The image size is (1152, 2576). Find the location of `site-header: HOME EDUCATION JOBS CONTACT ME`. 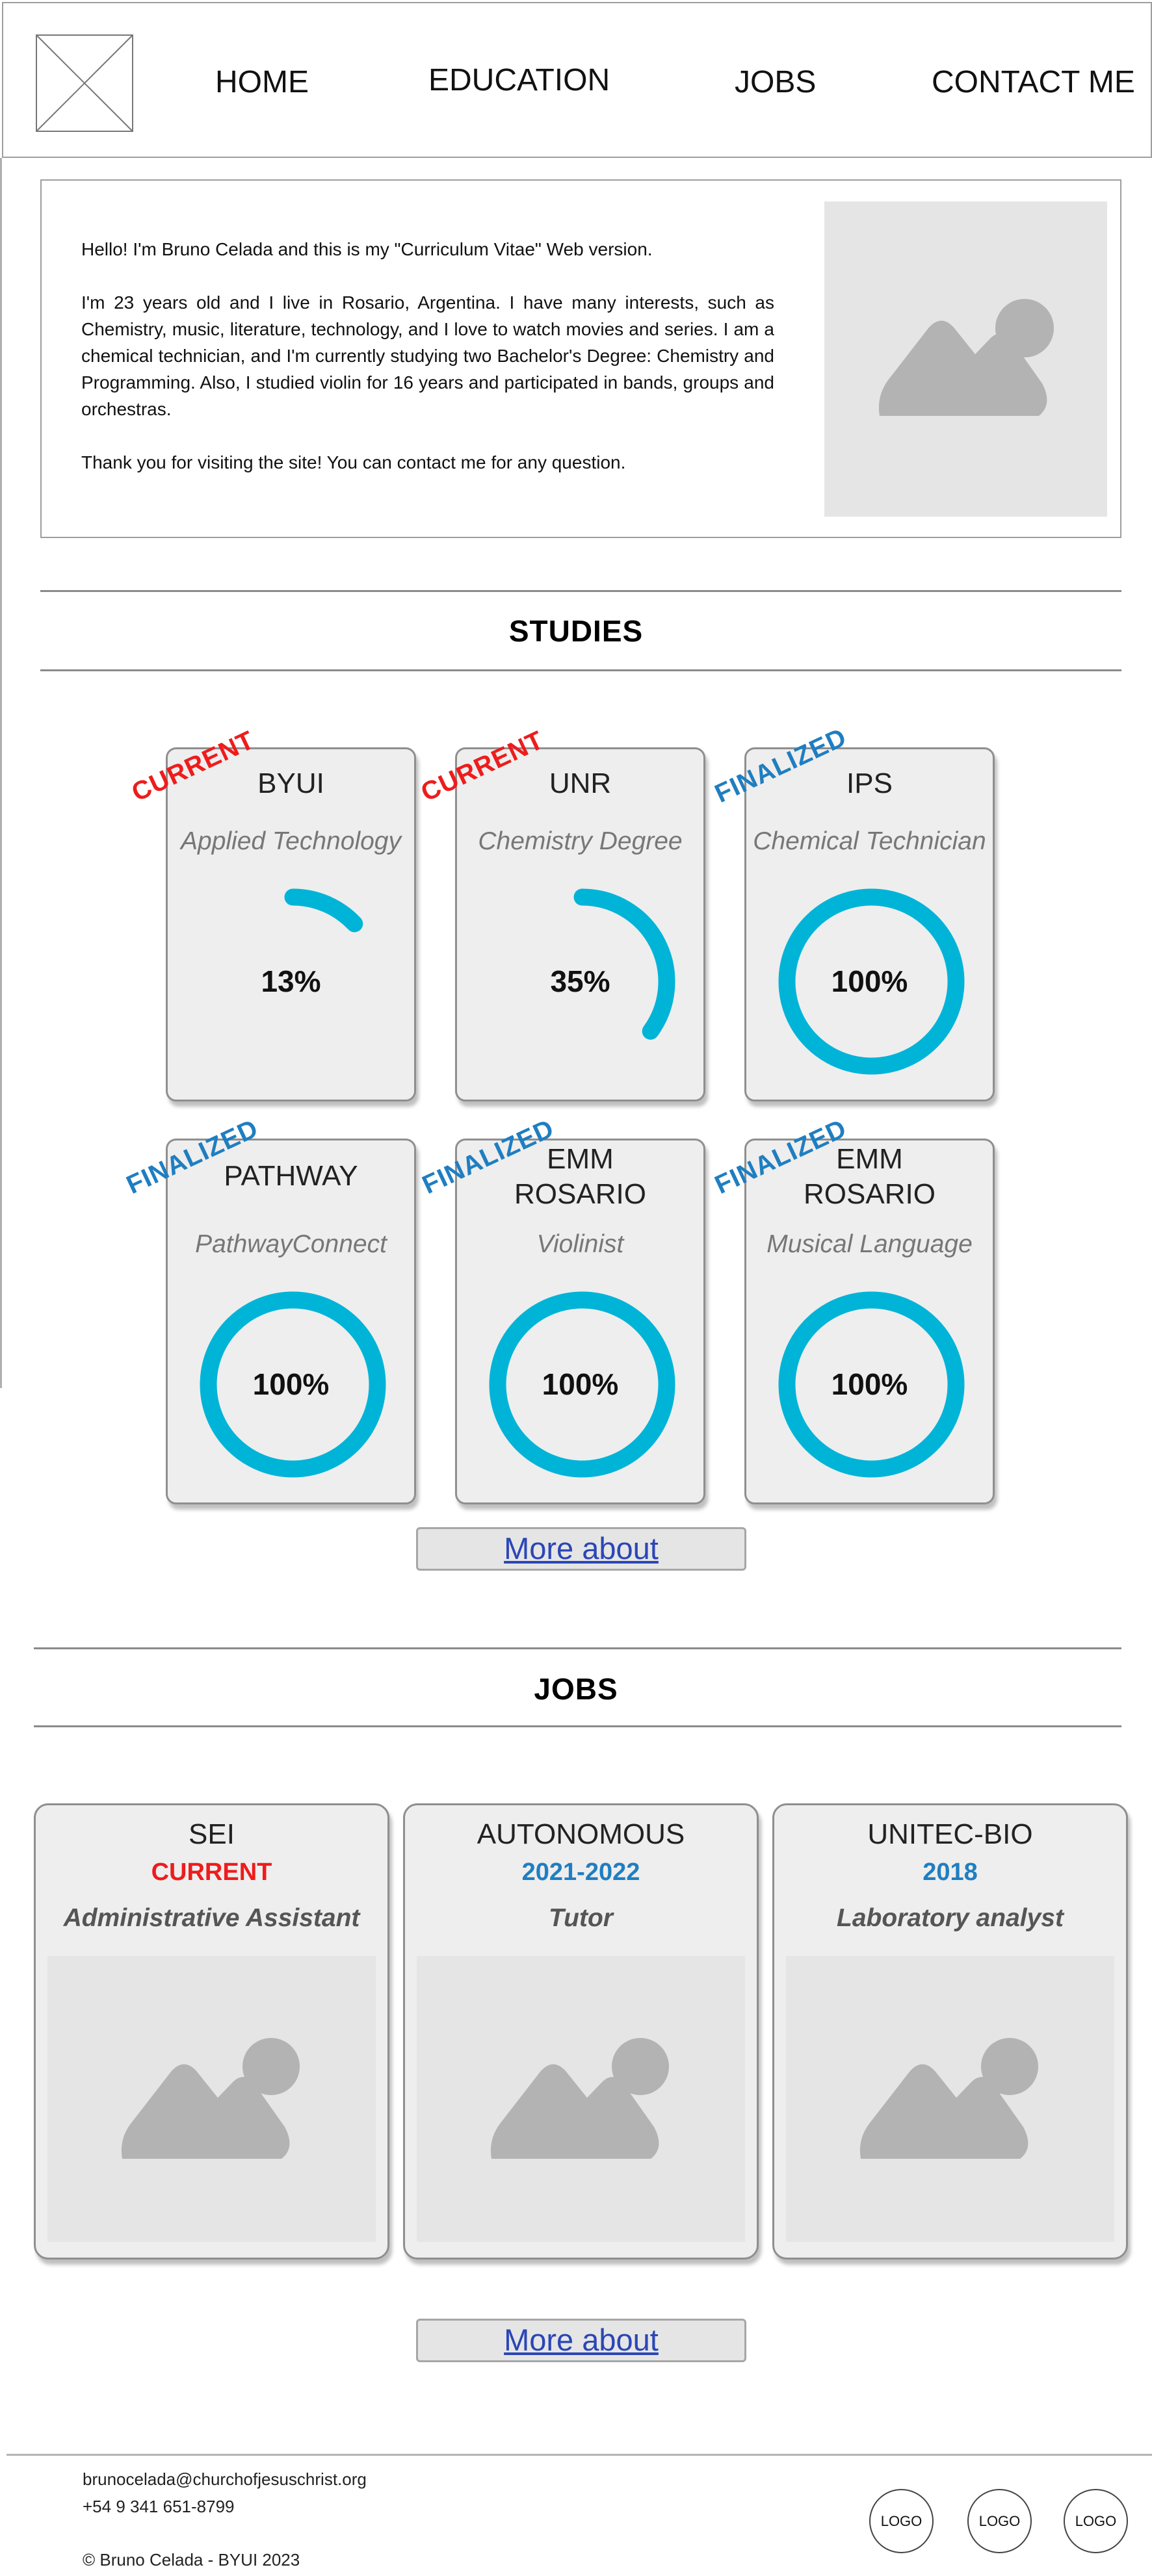

site-header: HOME EDUCATION JOBS CONTACT ME is located at coordinates (577, 80).